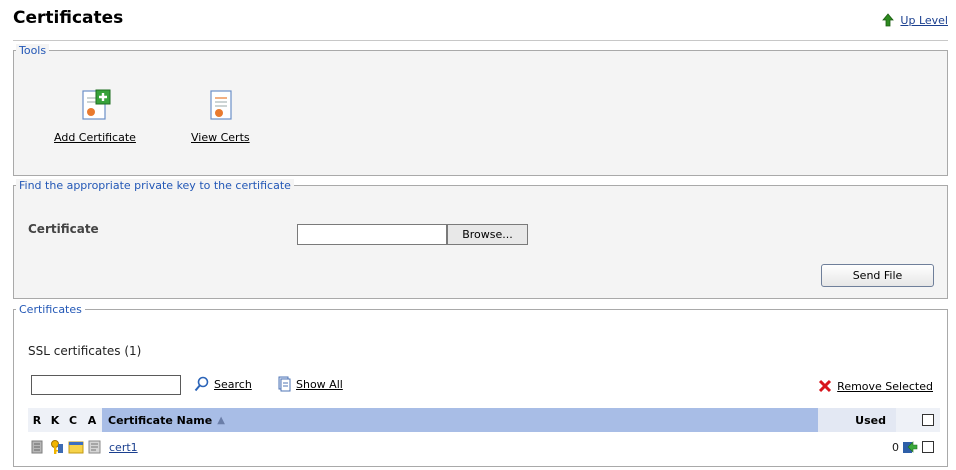 The width and height of the screenshot is (956, 470). What do you see at coordinates (57, 447) in the screenshot?
I see `key-icon` at bounding box center [57, 447].